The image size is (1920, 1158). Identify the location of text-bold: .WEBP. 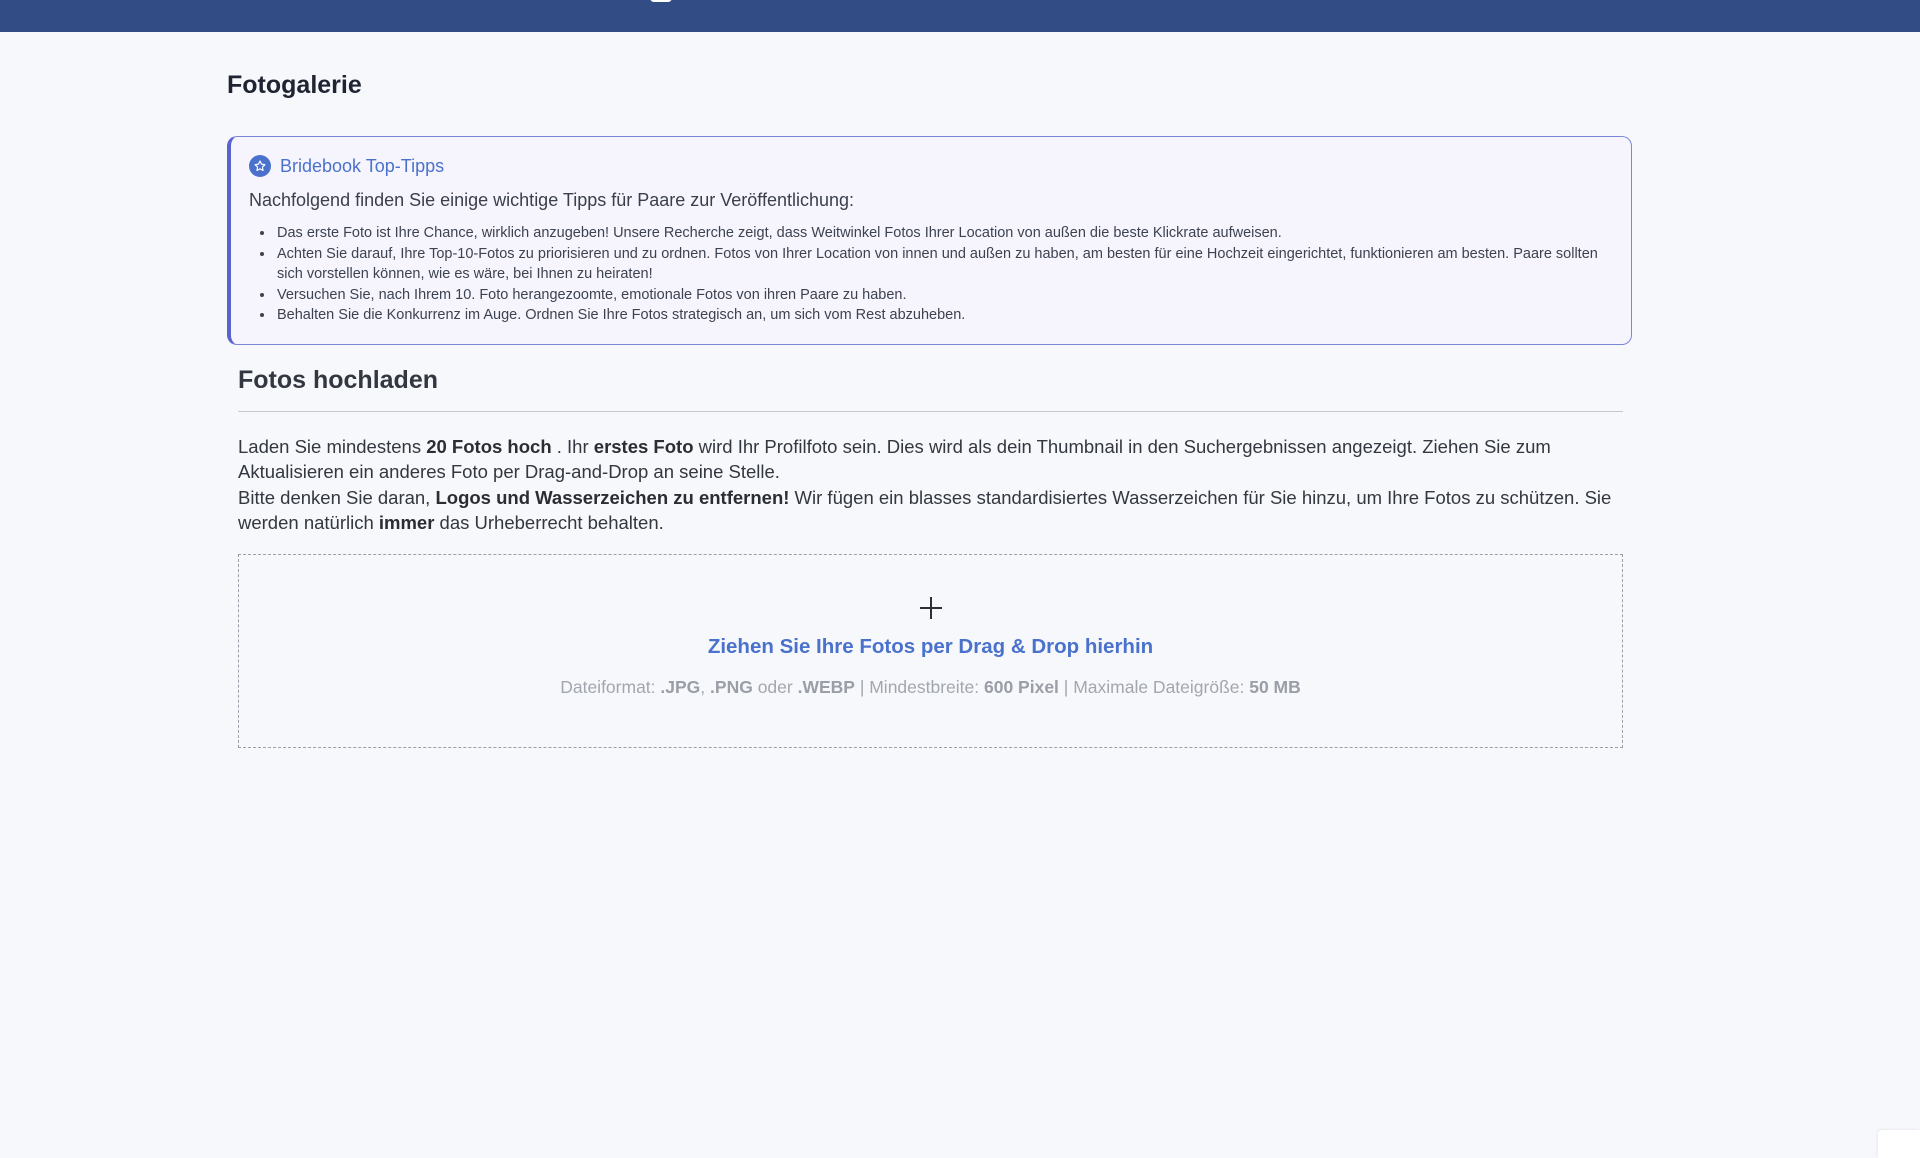
(826, 686).